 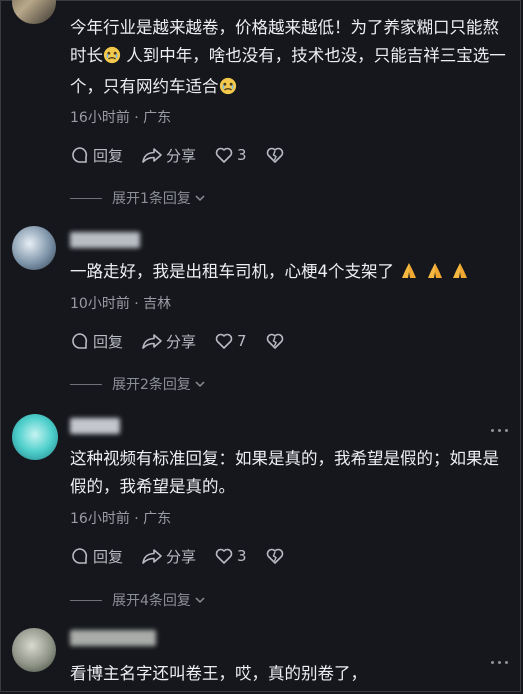 I want to click on expand-replies: 展开2条回复, so click(x=138, y=384).